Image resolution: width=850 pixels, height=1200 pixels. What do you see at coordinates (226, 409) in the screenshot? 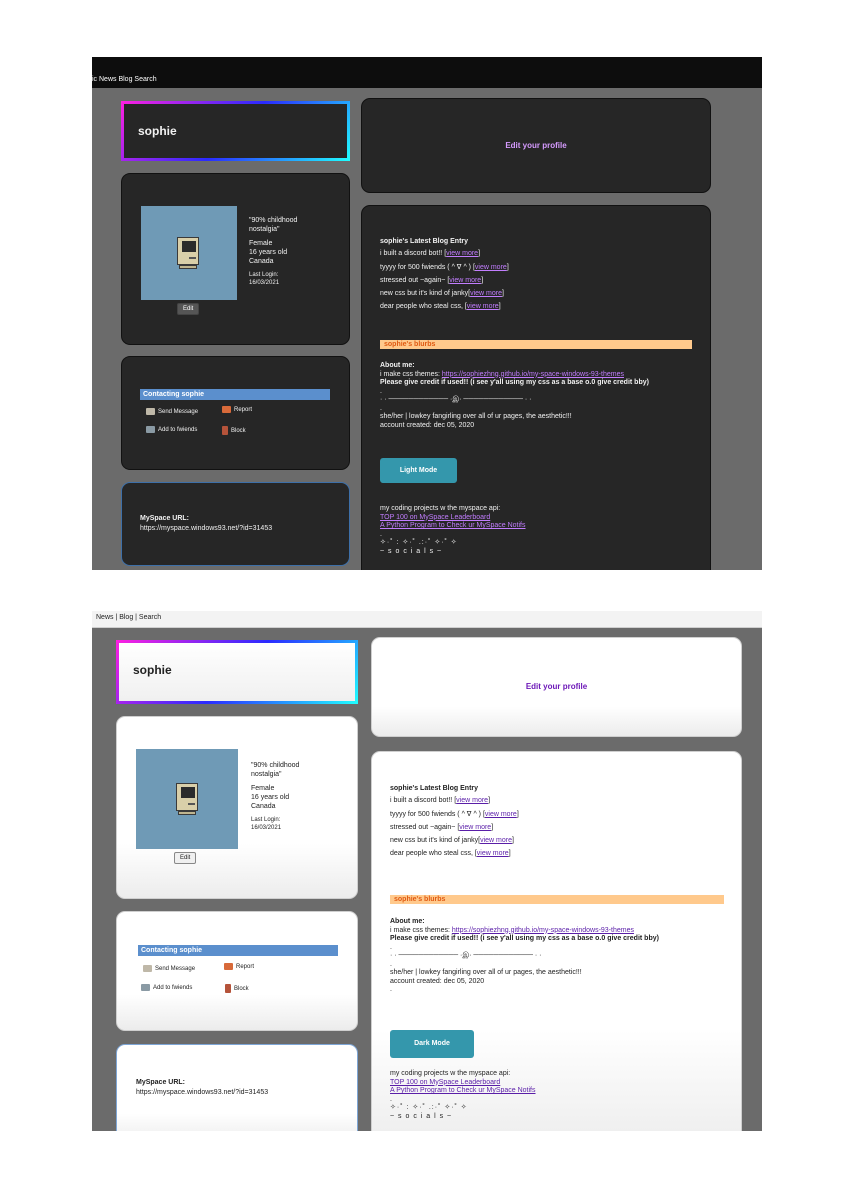
I see `report-icon` at bounding box center [226, 409].